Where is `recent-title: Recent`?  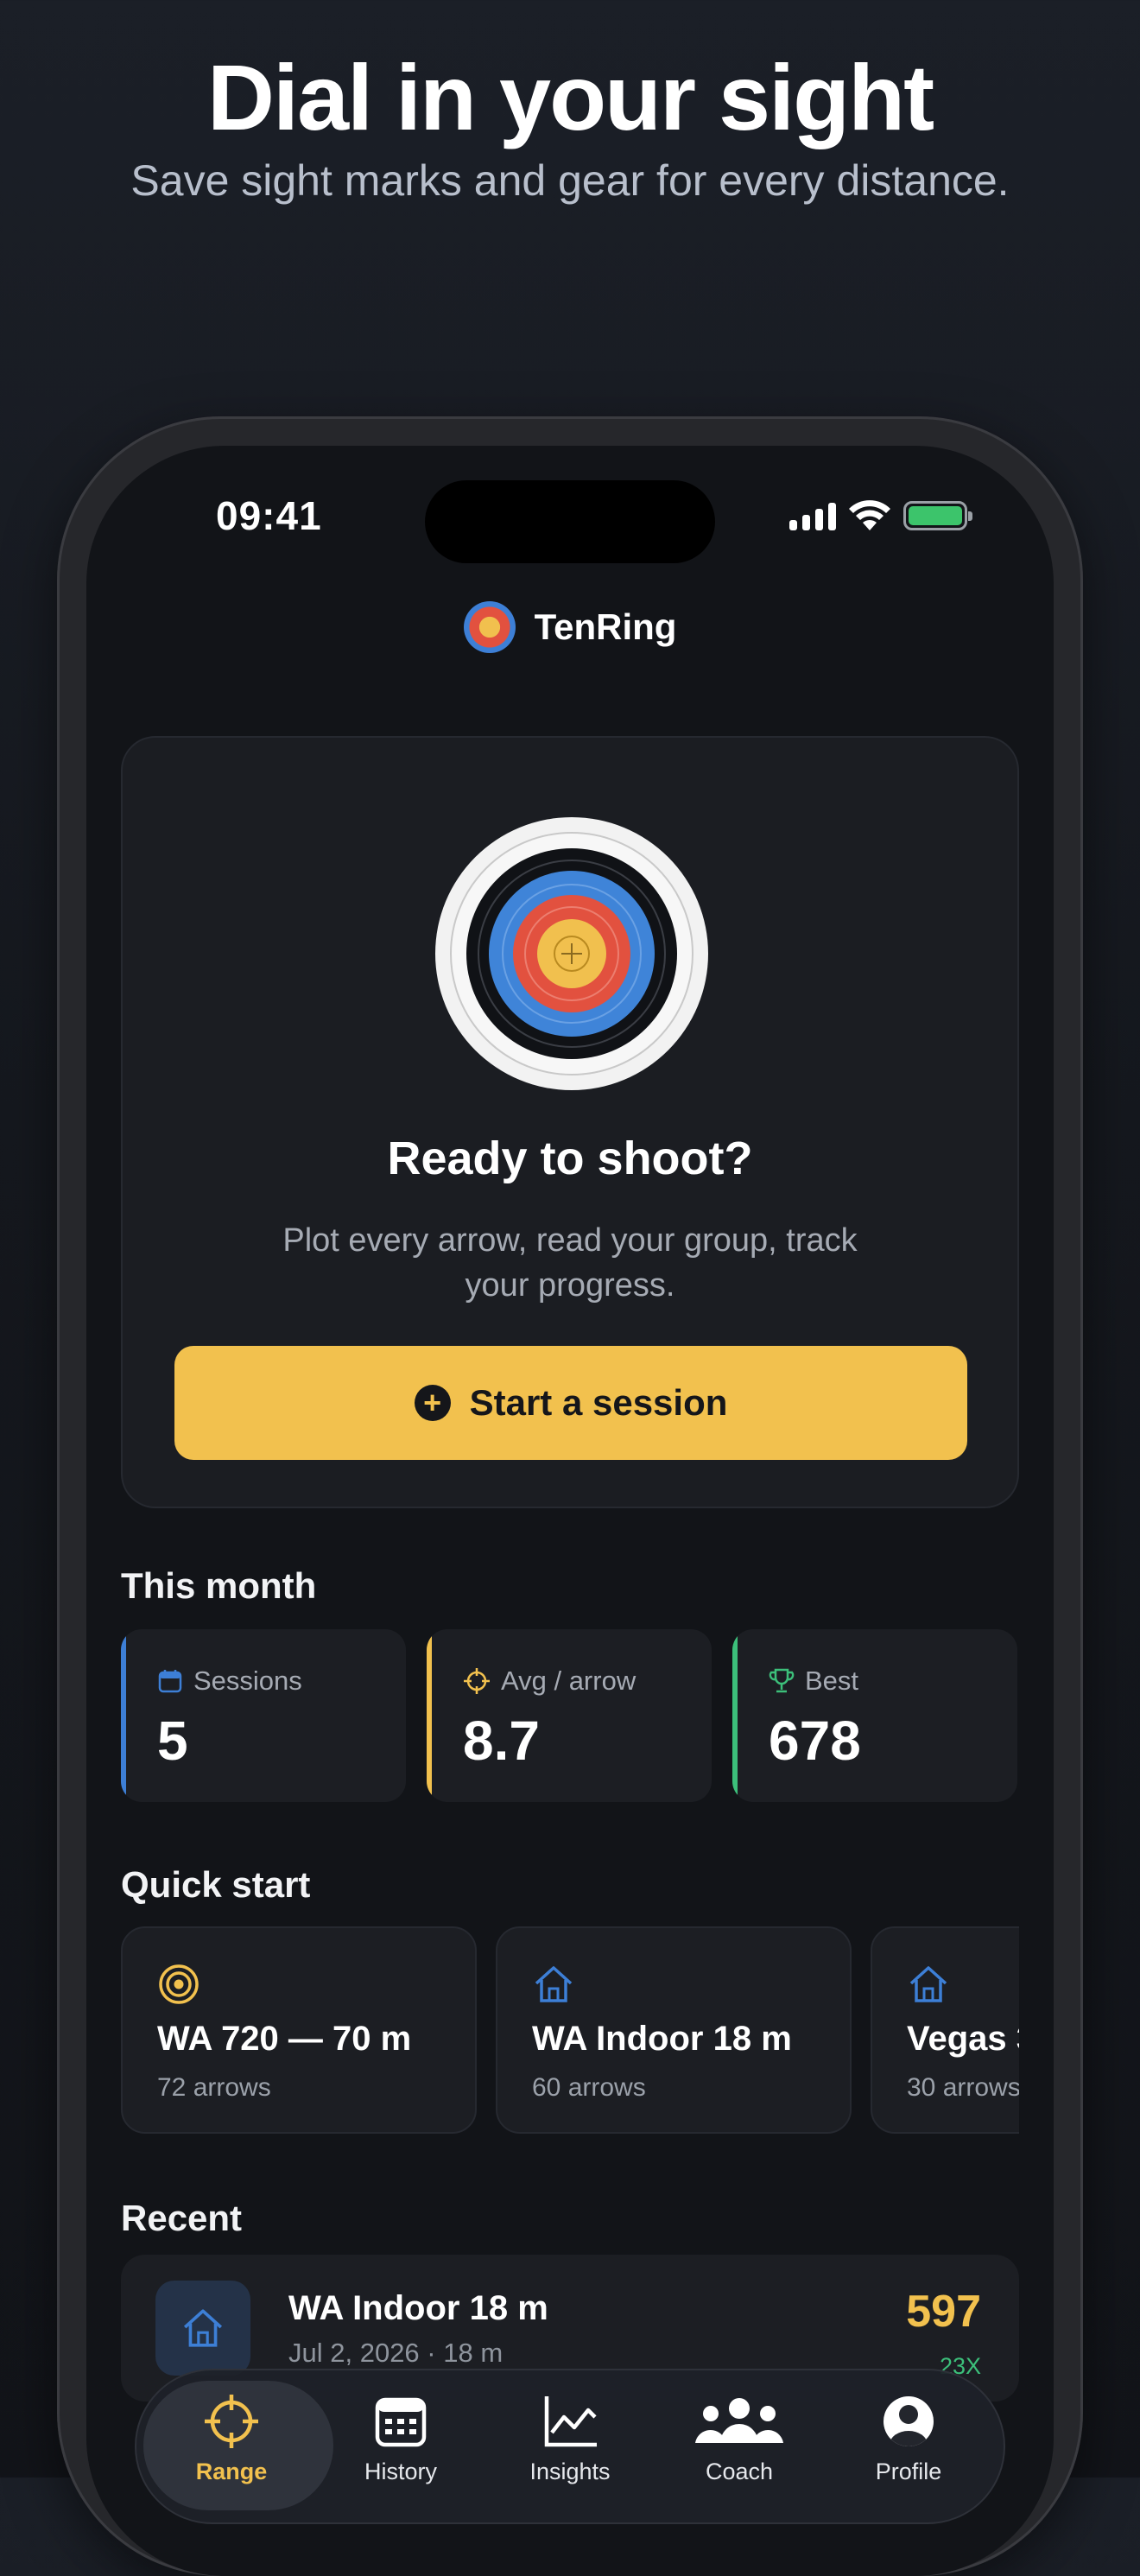 recent-title: Recent is located at coordinates (182, 2218).